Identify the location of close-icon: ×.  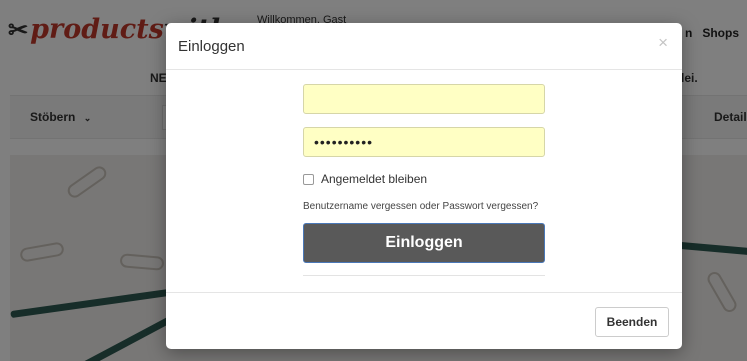
(663, 43).